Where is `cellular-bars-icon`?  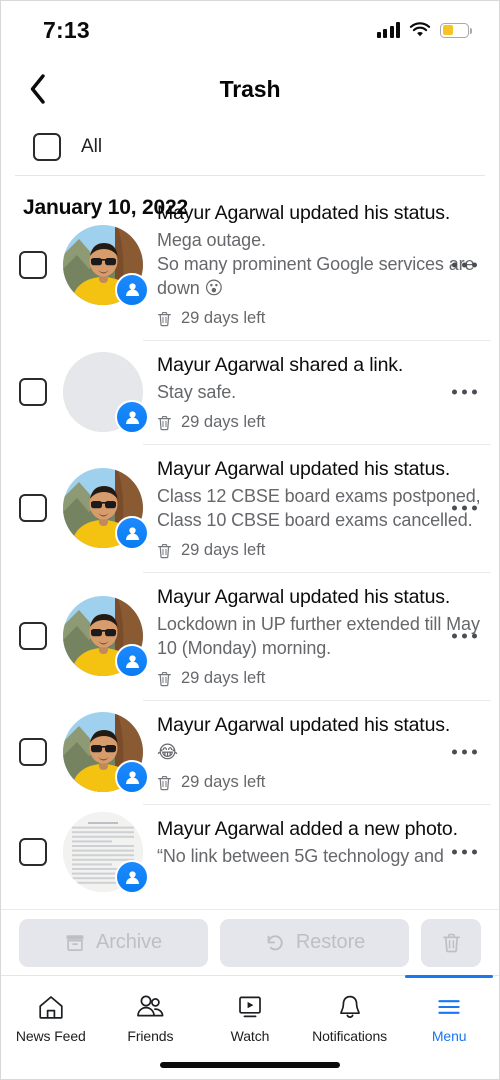 cellular-bars-icon is located at coordinates (388, 30).